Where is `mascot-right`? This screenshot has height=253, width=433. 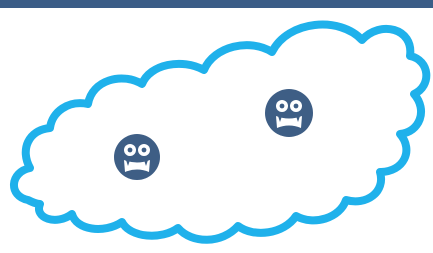
mascot-right is located at coordinates (289, 113).